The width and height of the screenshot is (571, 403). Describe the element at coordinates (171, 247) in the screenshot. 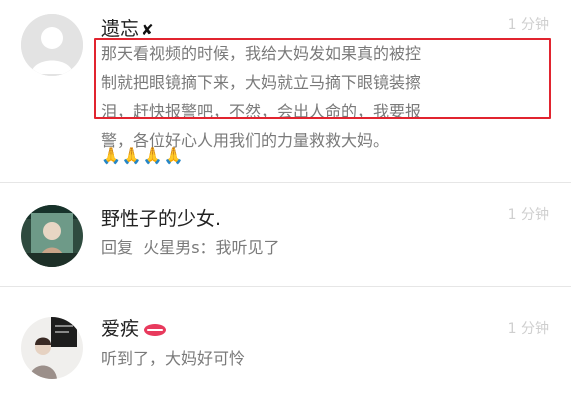

I see `reply-to-user: 火星男s` at that location.